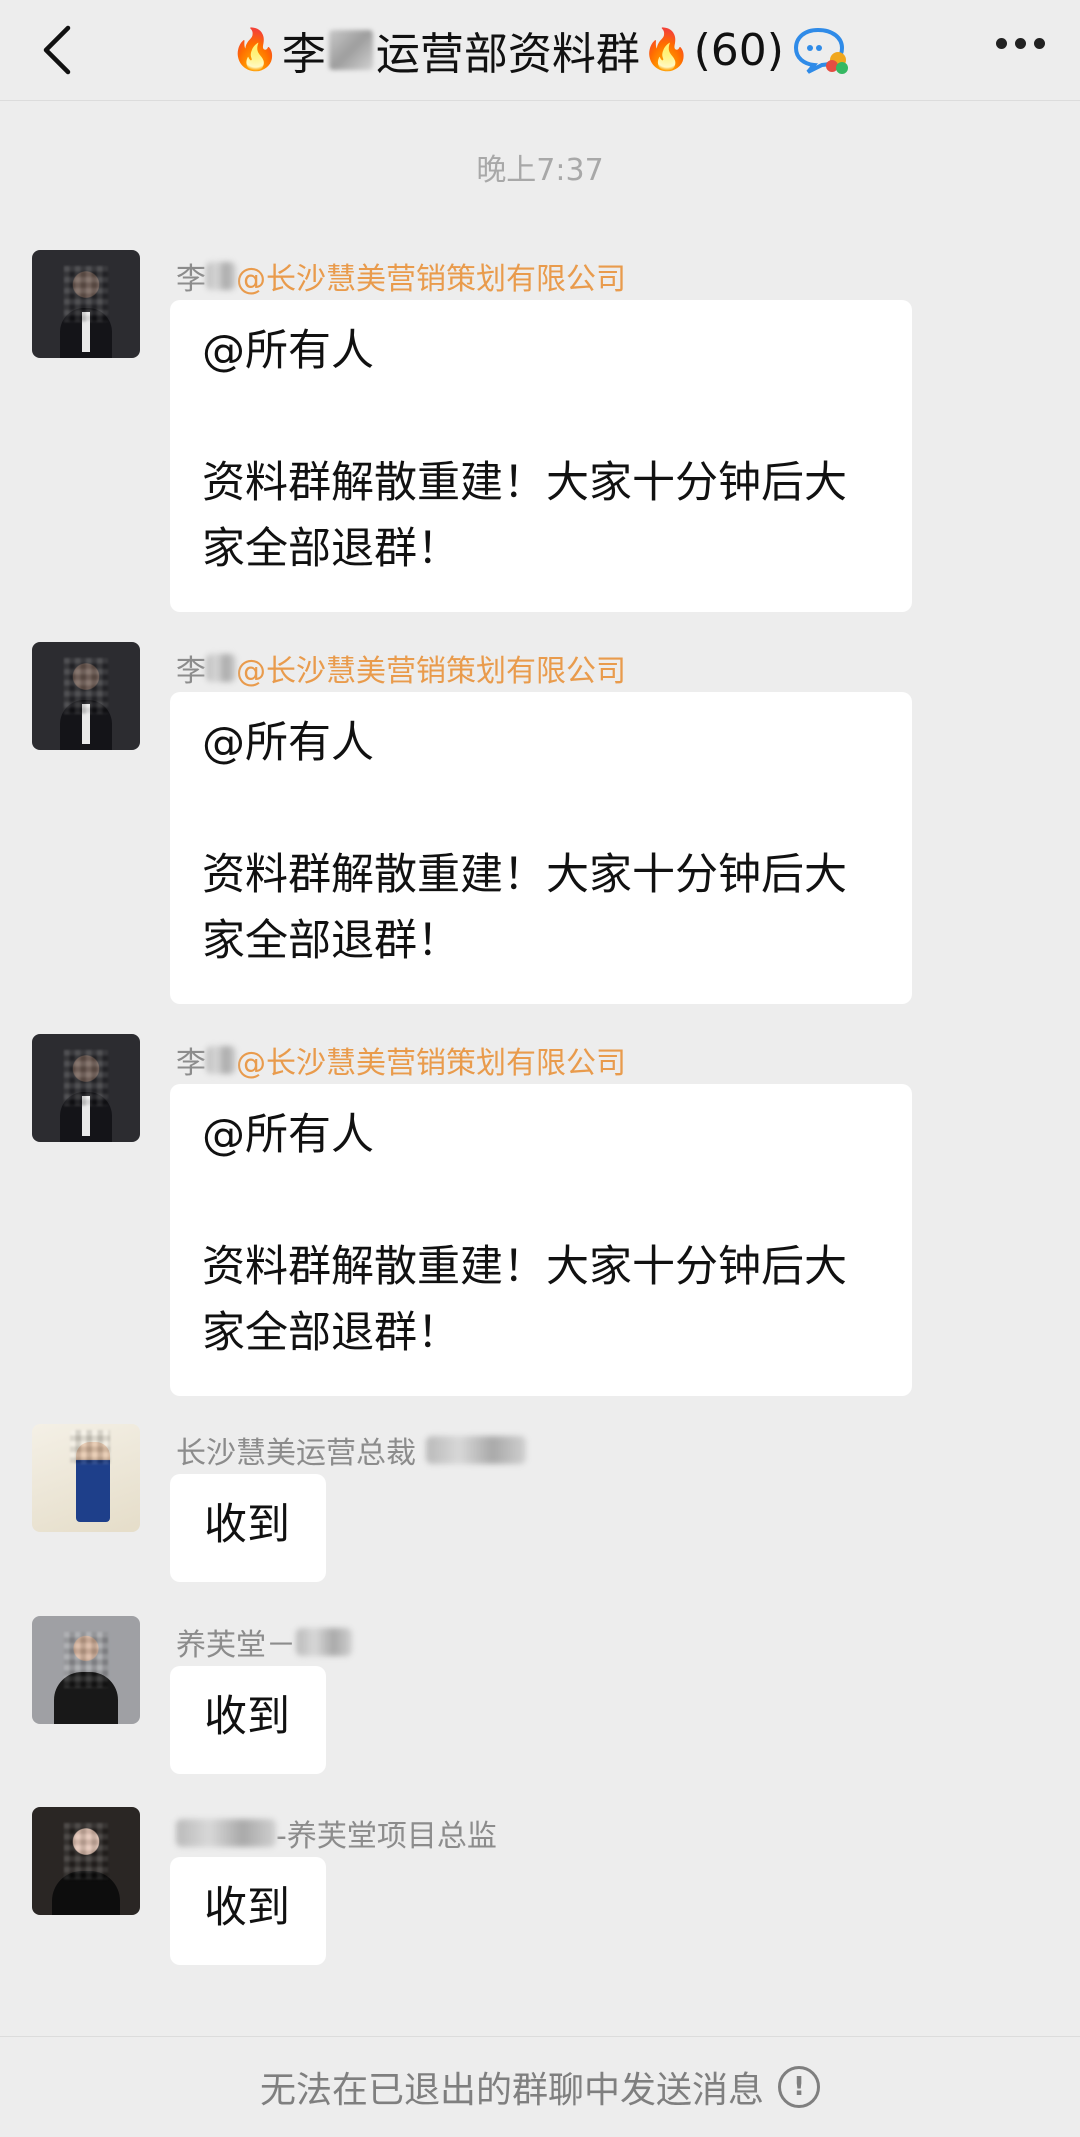  I want to click on info-circle-icon: !, so click(799, 2087).